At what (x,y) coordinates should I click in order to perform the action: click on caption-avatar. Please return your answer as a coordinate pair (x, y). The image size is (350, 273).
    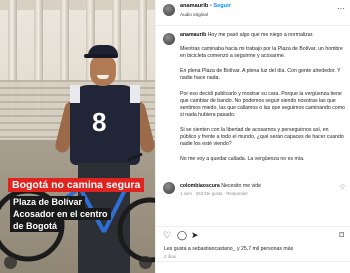
    Looking at the image, I should click on (169, 39).